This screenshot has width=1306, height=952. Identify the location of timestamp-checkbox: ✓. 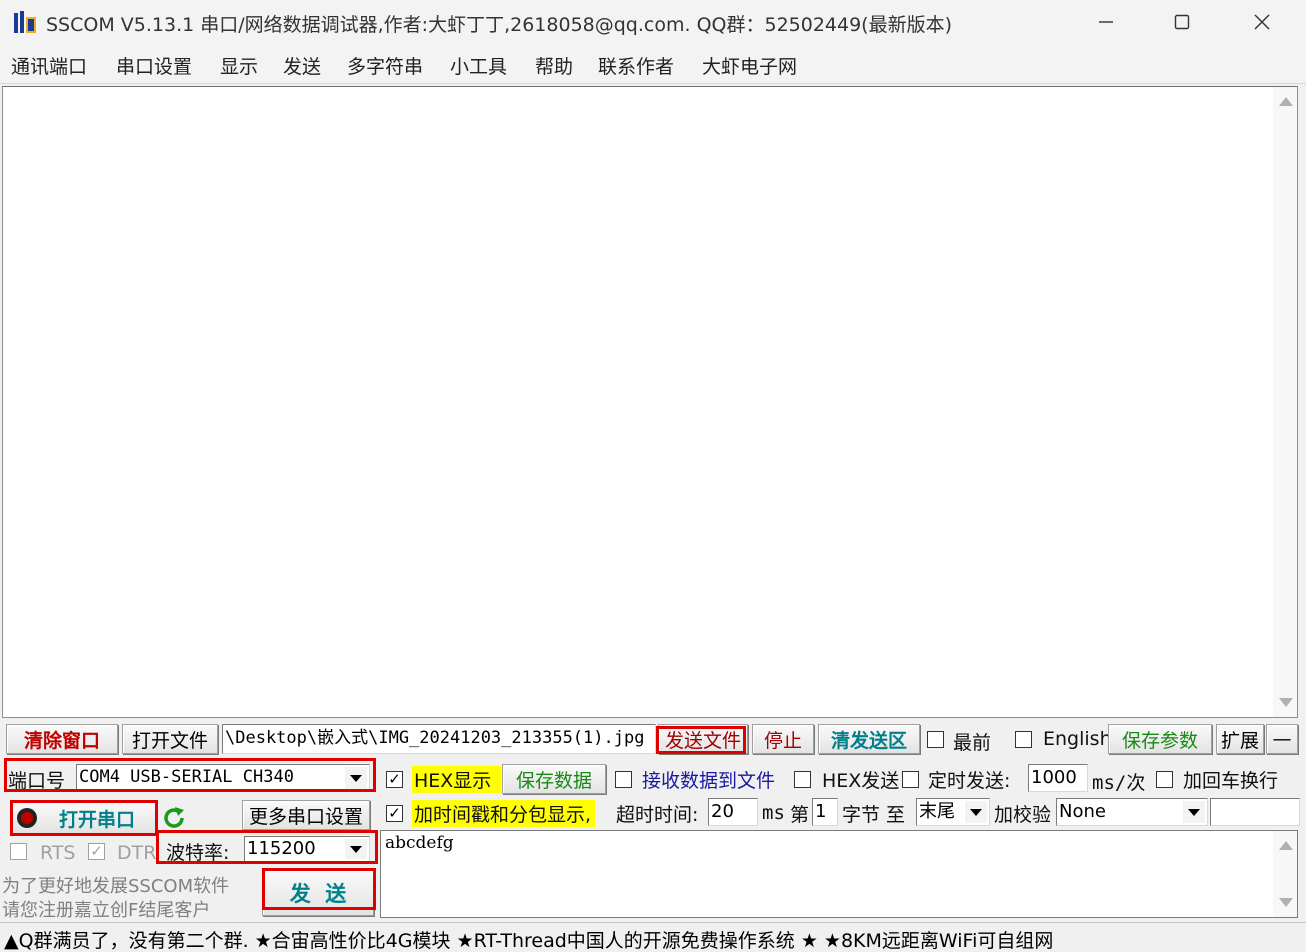
(394, 813).